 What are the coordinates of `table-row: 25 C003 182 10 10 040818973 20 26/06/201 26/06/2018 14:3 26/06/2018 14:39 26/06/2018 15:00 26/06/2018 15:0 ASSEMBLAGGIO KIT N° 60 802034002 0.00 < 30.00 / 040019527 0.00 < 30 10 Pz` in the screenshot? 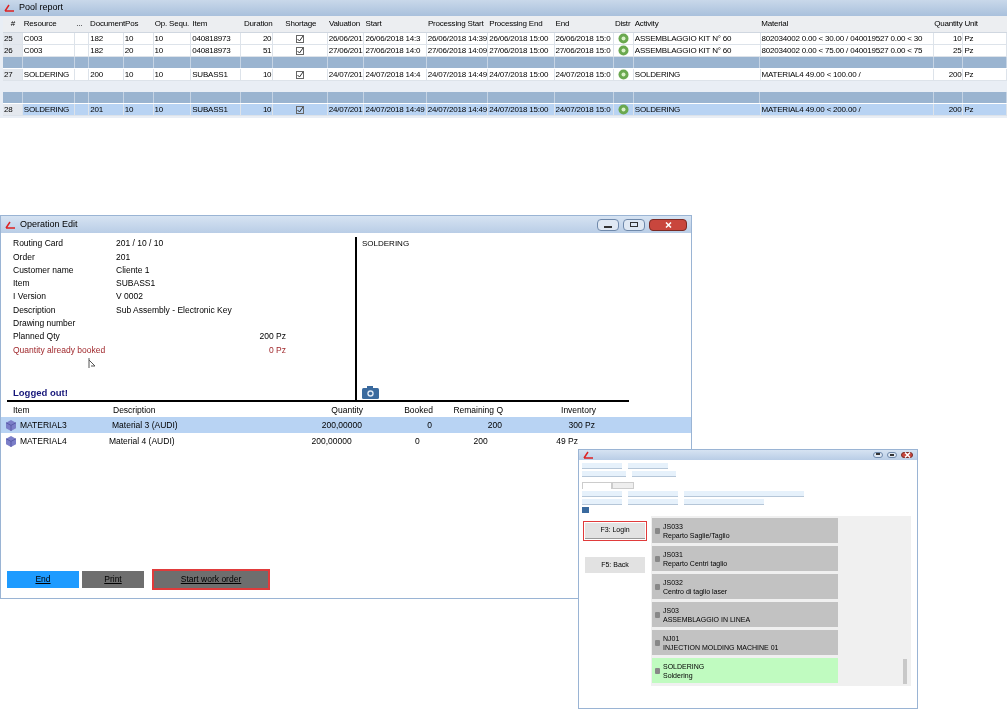 It's located at (505, 39).